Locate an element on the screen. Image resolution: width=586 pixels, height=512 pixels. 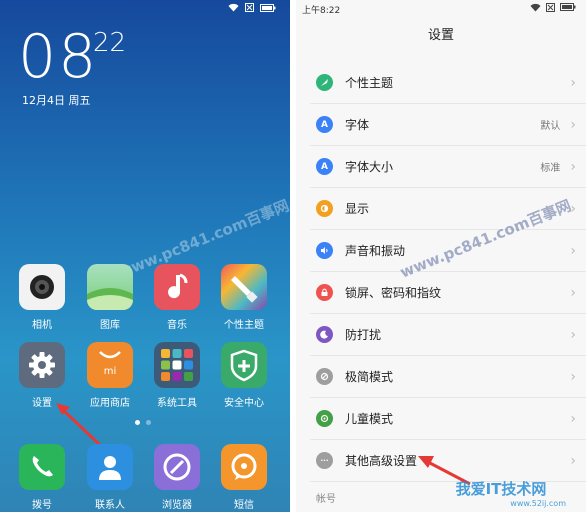
app-theme: 个性主题 is located at coordinates (244, 297).